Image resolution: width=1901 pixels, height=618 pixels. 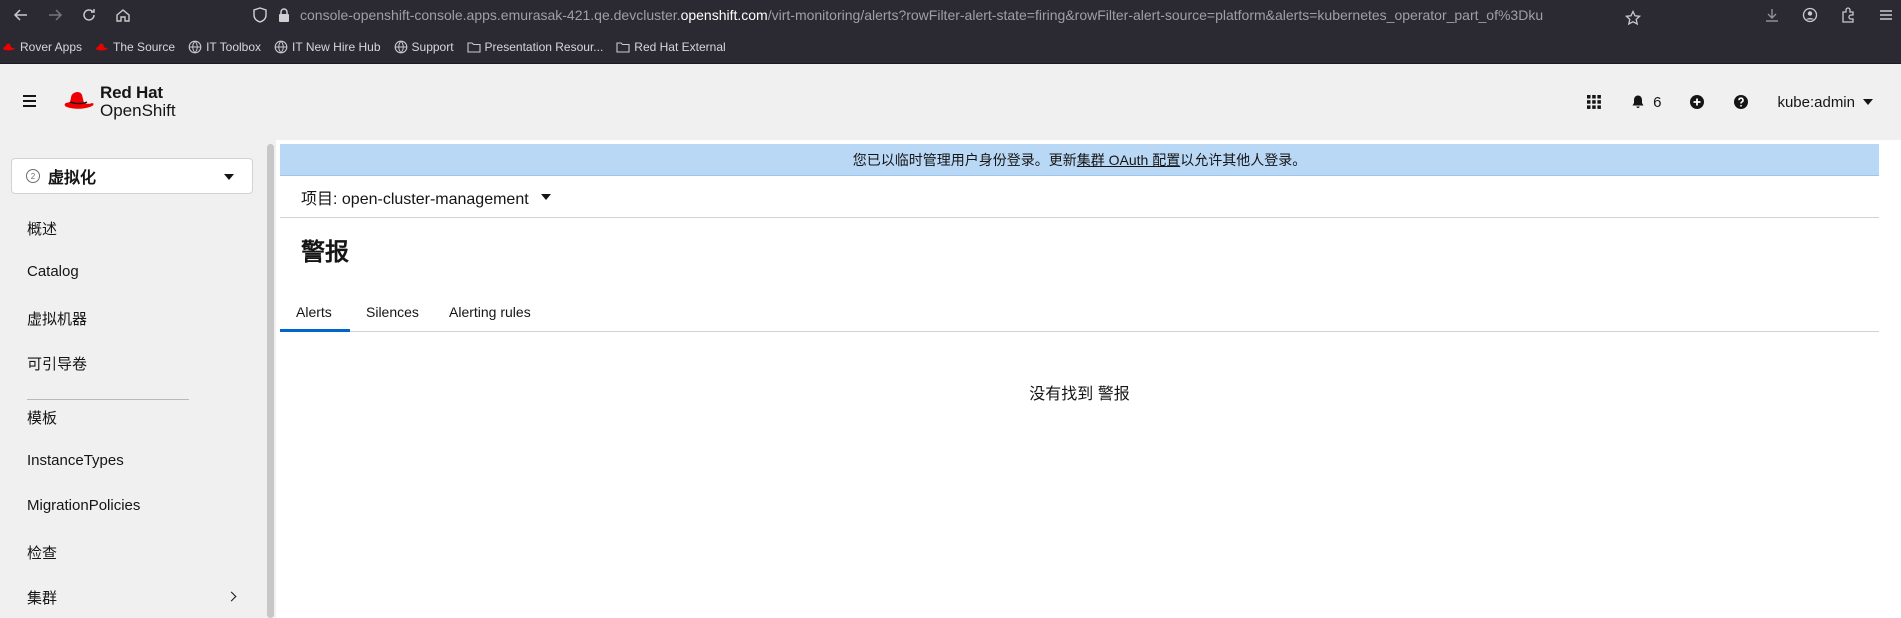 I want to click on extensions-icon, so click(x=1848, y=15).